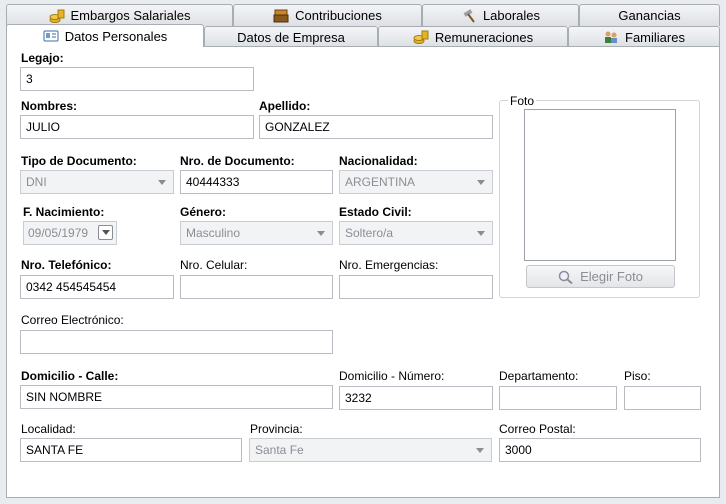 The image size is (726, 504). What do you see at coordinates (276, 429) in the screenshot?
I see `provincia-label: Provincia:` at bounding box center [276, 429].